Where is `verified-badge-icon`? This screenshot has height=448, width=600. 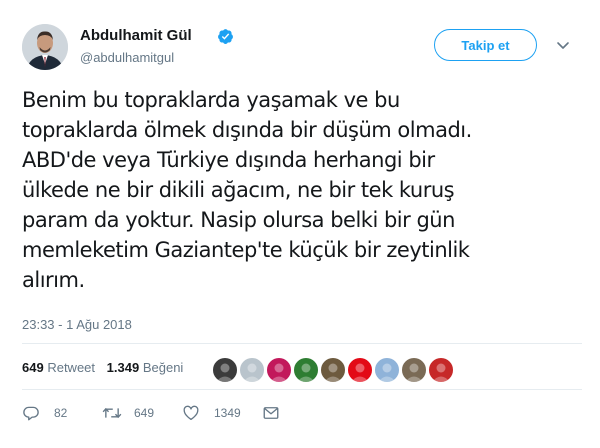 verified-badge-icon is located at coordinates (225, 36).